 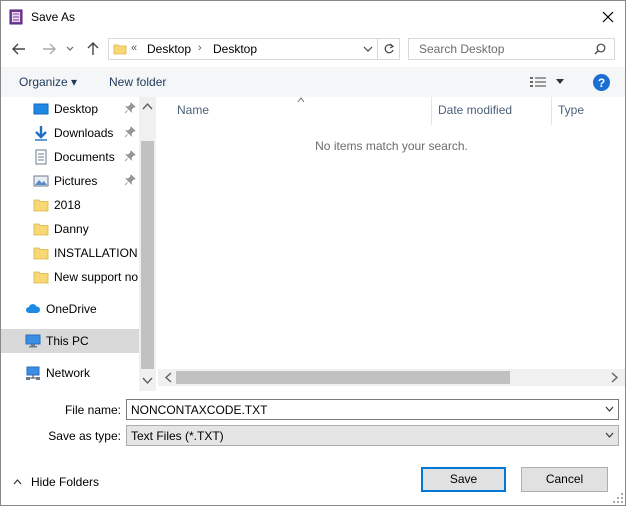 I want to click on address-segment-1: Desktop, so click(x=169, y=49).